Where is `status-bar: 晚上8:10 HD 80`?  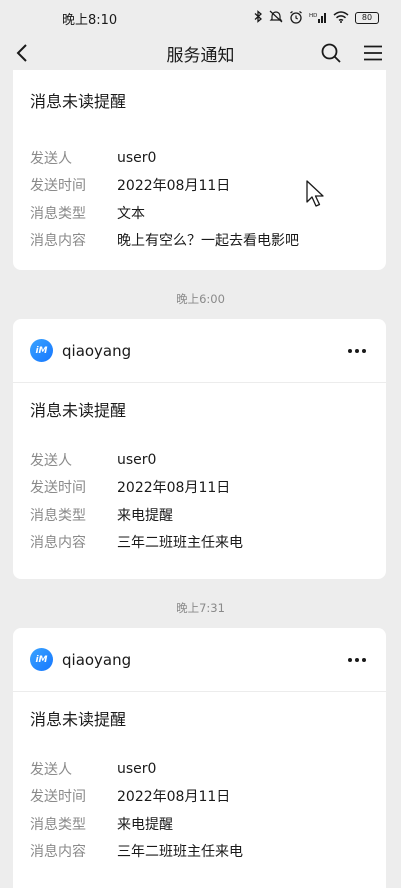
status-bar: 晚上8:10 HD 80 is located at coordinates (200, 18).